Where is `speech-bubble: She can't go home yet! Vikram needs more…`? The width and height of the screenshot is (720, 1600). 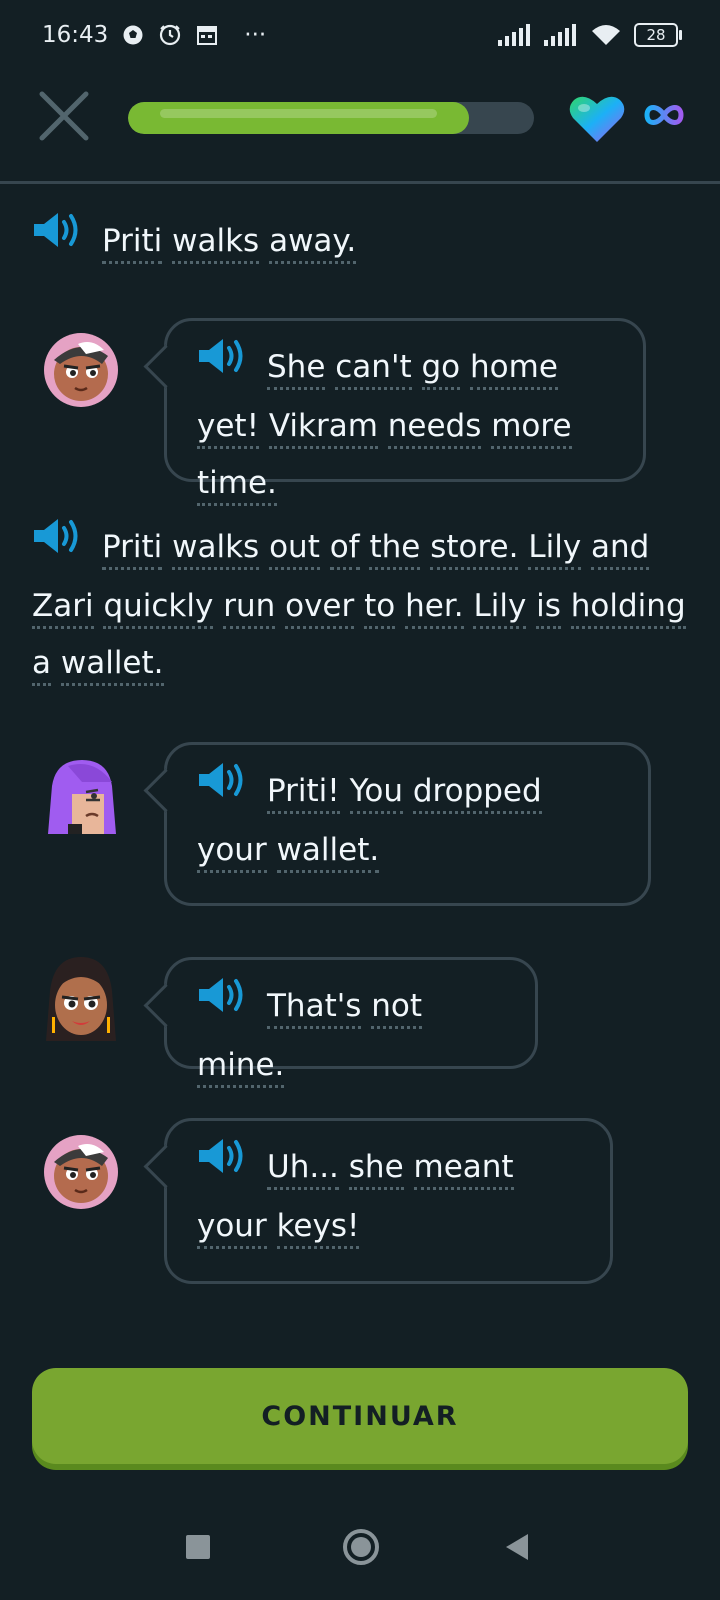
speech-bubble: She can't go home yet! Vikram needs more… is located at coordinates (405, 412).